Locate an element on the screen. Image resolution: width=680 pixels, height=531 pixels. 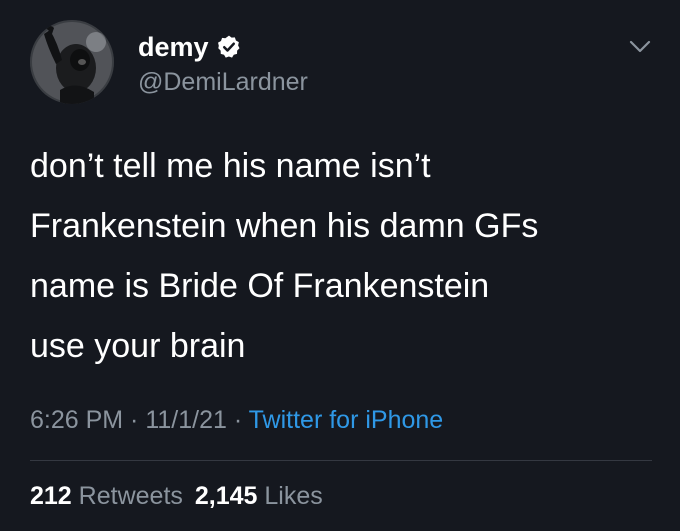
tweet-source-link: Twitter for iPhone is located at coordinates (346, 420).